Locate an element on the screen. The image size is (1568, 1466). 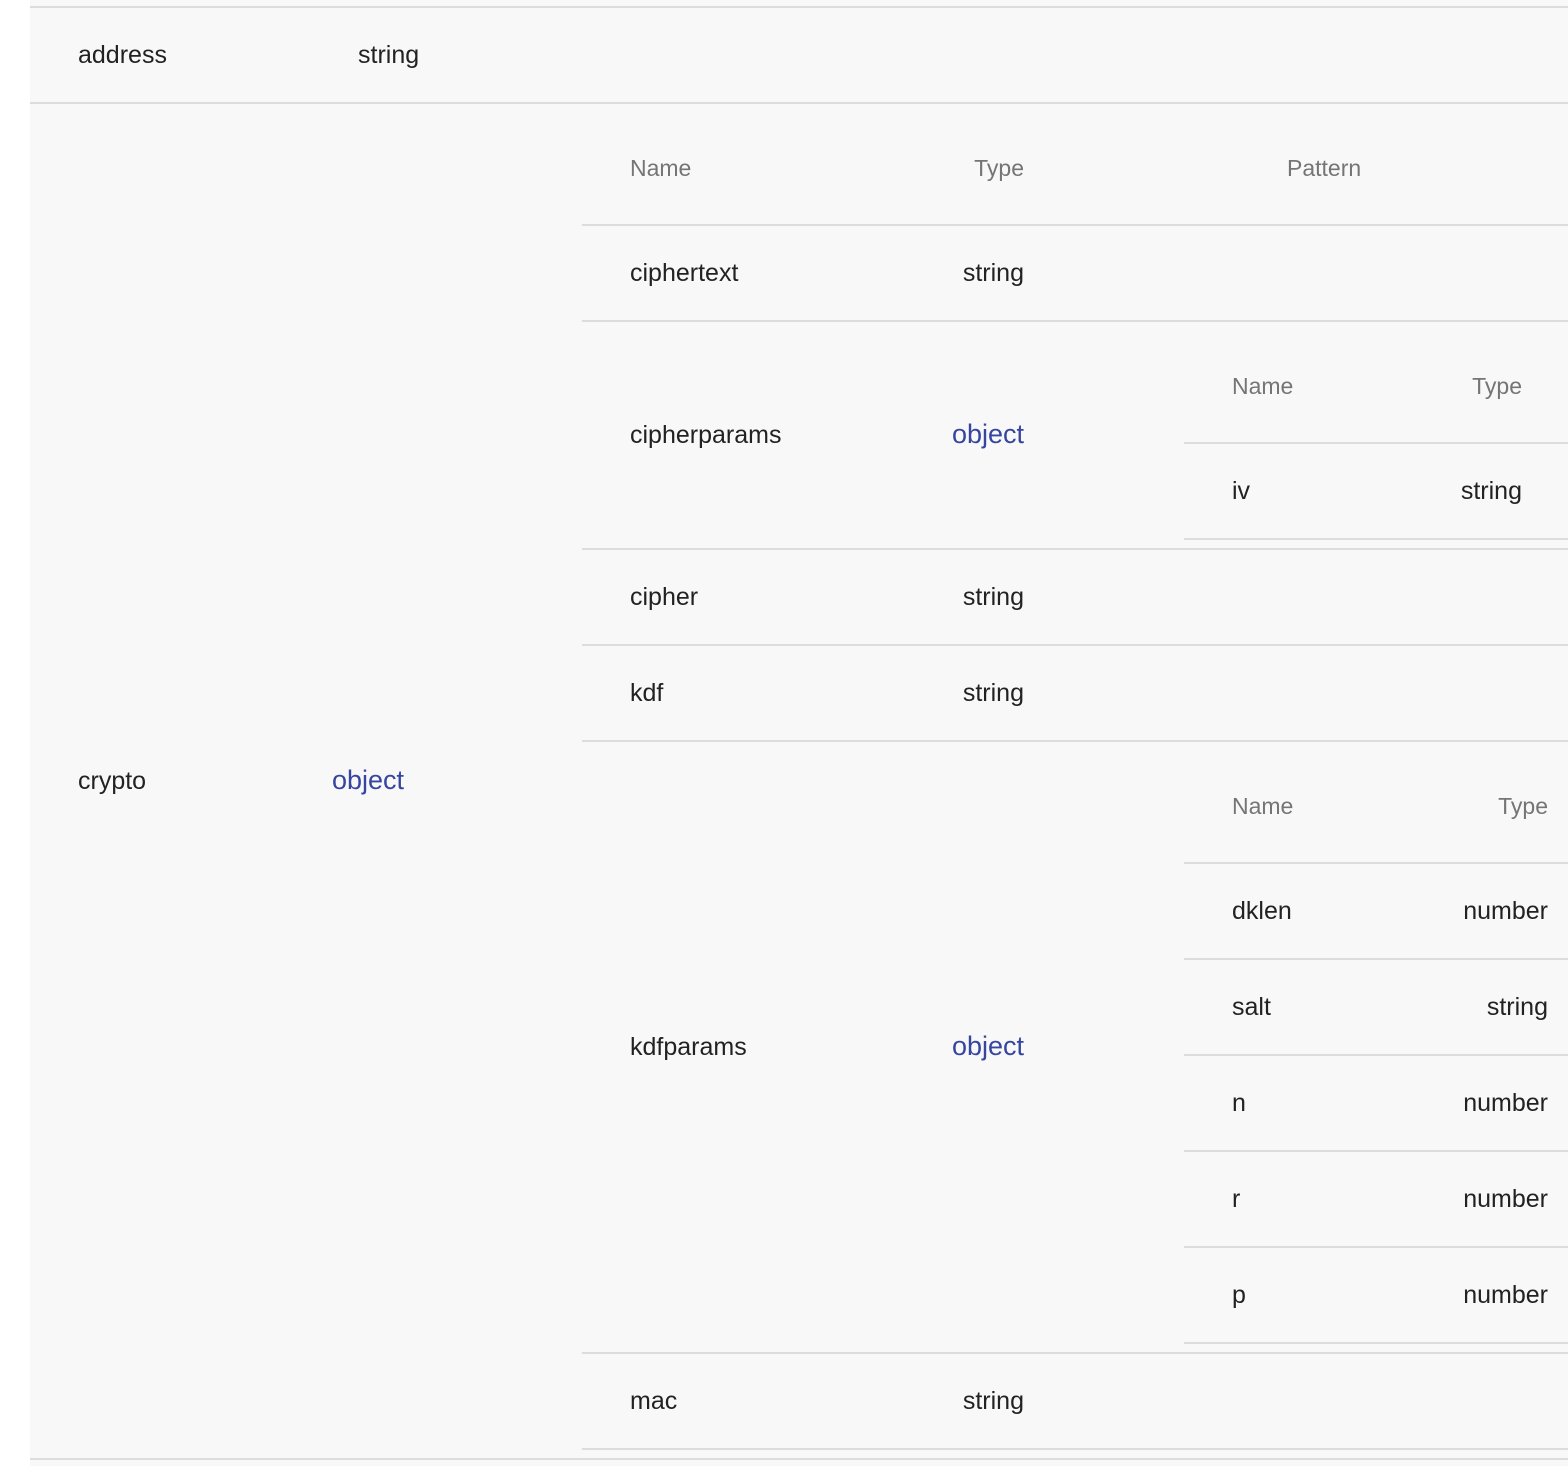
crypto-field-name: cipherparams is located at coordinates (706, 435).